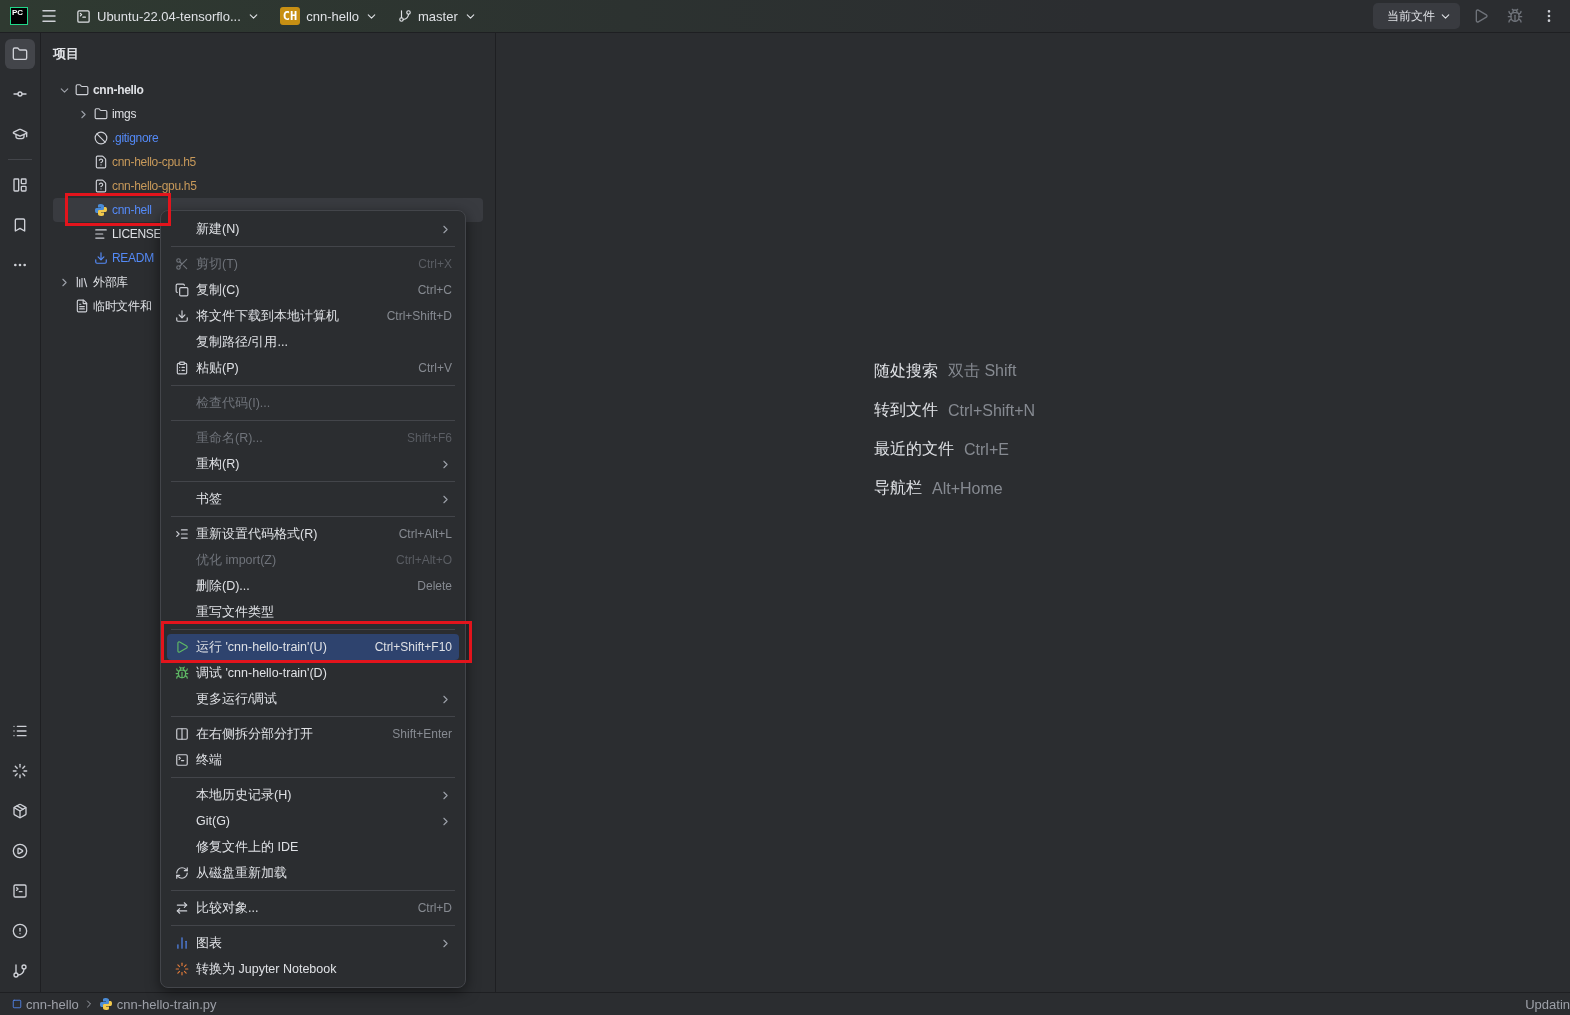 The height and width of the screenshot is (1015, 1570). Describe the element at coordinates (422, 734) in the screenshot. I see `menu-shortcut: Shift+Enter` at that location.